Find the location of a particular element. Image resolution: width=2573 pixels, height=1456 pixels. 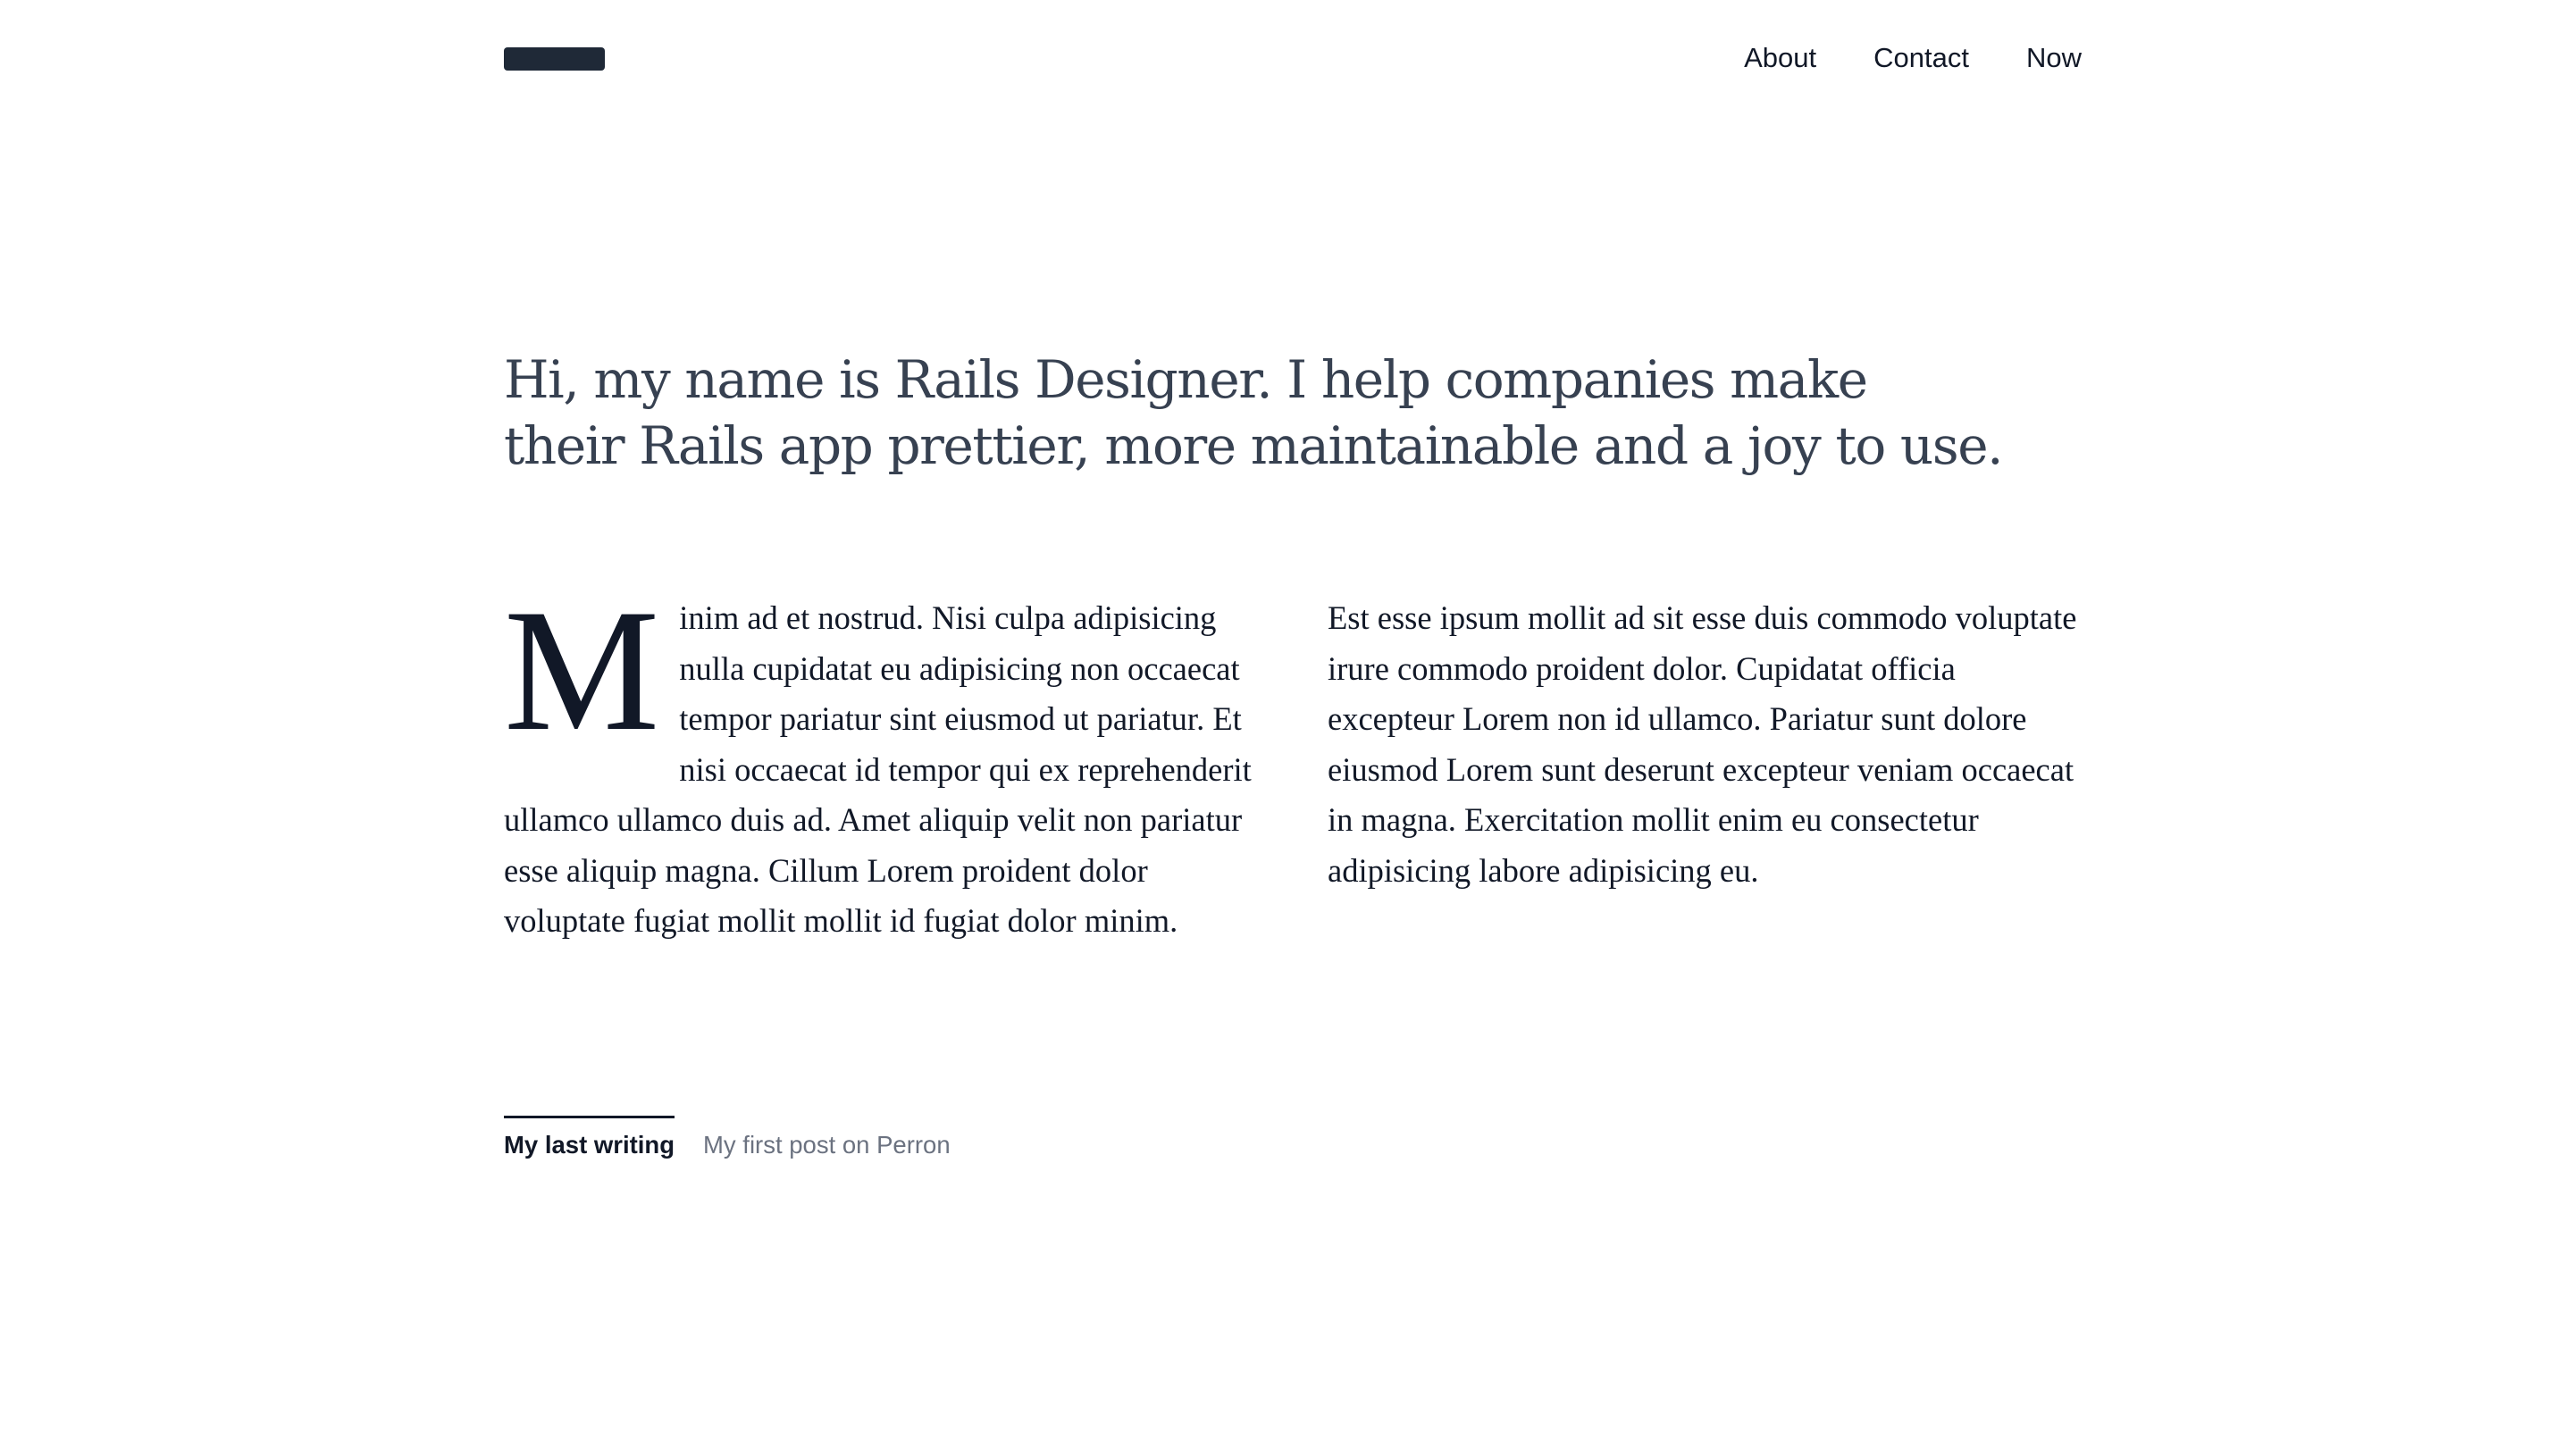

nav-link-contact: Contact is located at coordinates (1921, 58).